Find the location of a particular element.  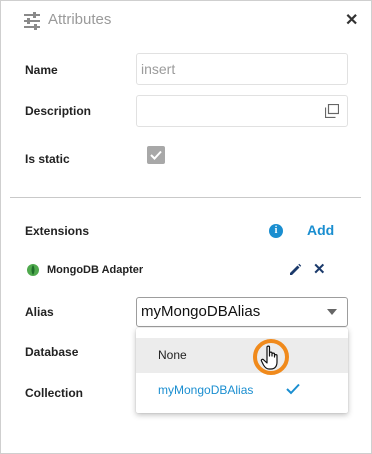

panel-title: Attributes is located at coordinates (80, 19).